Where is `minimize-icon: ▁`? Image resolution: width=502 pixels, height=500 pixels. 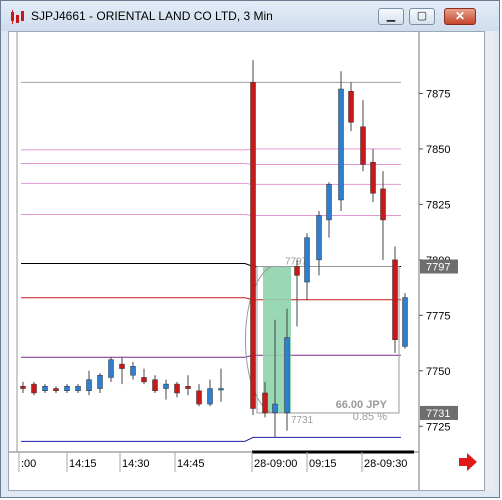
minimize-icon: ▁ is located at coordinates (391, 16).